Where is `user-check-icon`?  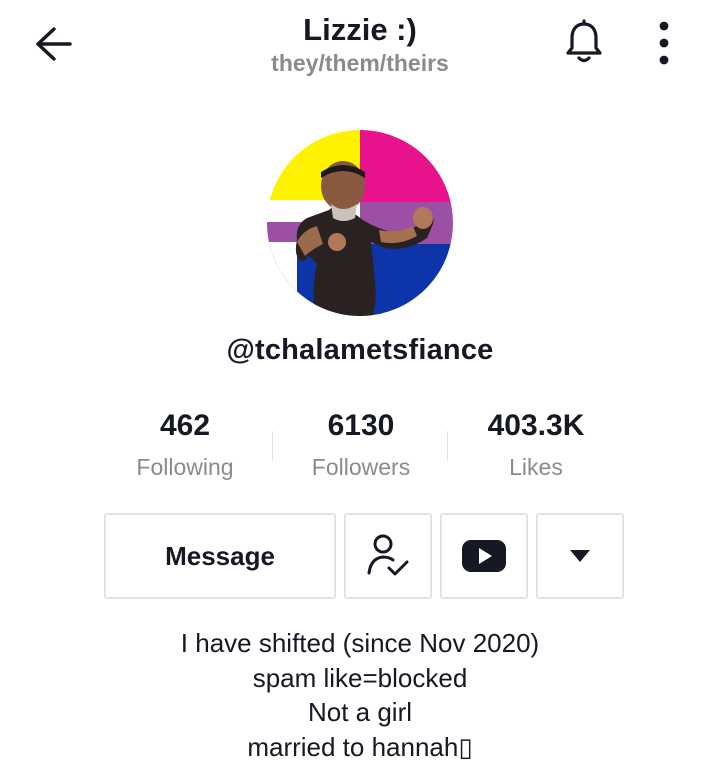
user-check-icon is located at coordinates (388, 555).